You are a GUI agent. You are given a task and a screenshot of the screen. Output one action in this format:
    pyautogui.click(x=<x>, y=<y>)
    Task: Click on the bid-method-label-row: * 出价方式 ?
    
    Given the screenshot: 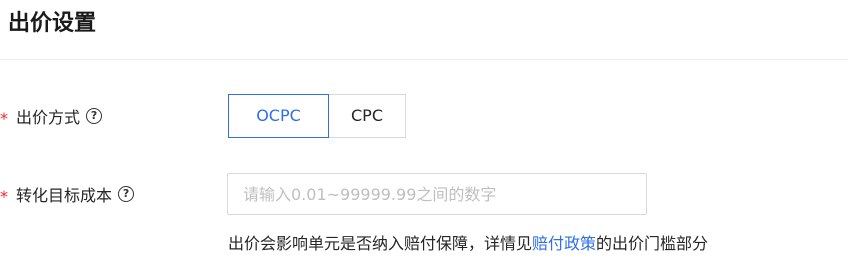 What is the action you would take?
    pyautogui.click(x=51, y=116)
    